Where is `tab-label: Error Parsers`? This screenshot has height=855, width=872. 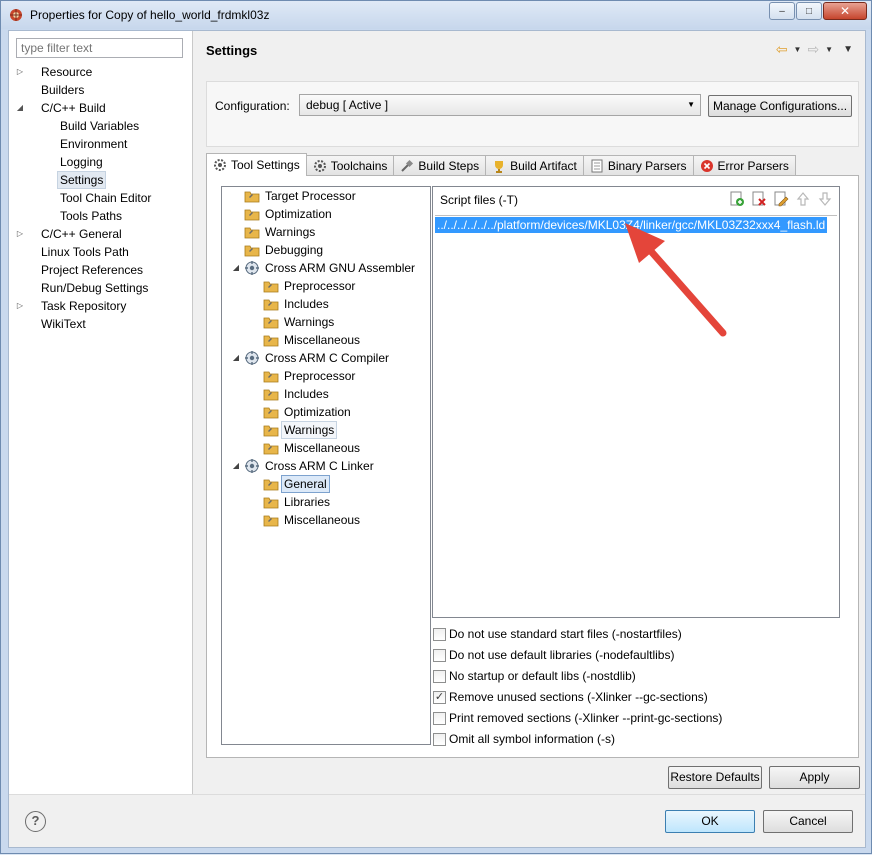
tab-label: Error Parsers is located at coordinates (753, 165).